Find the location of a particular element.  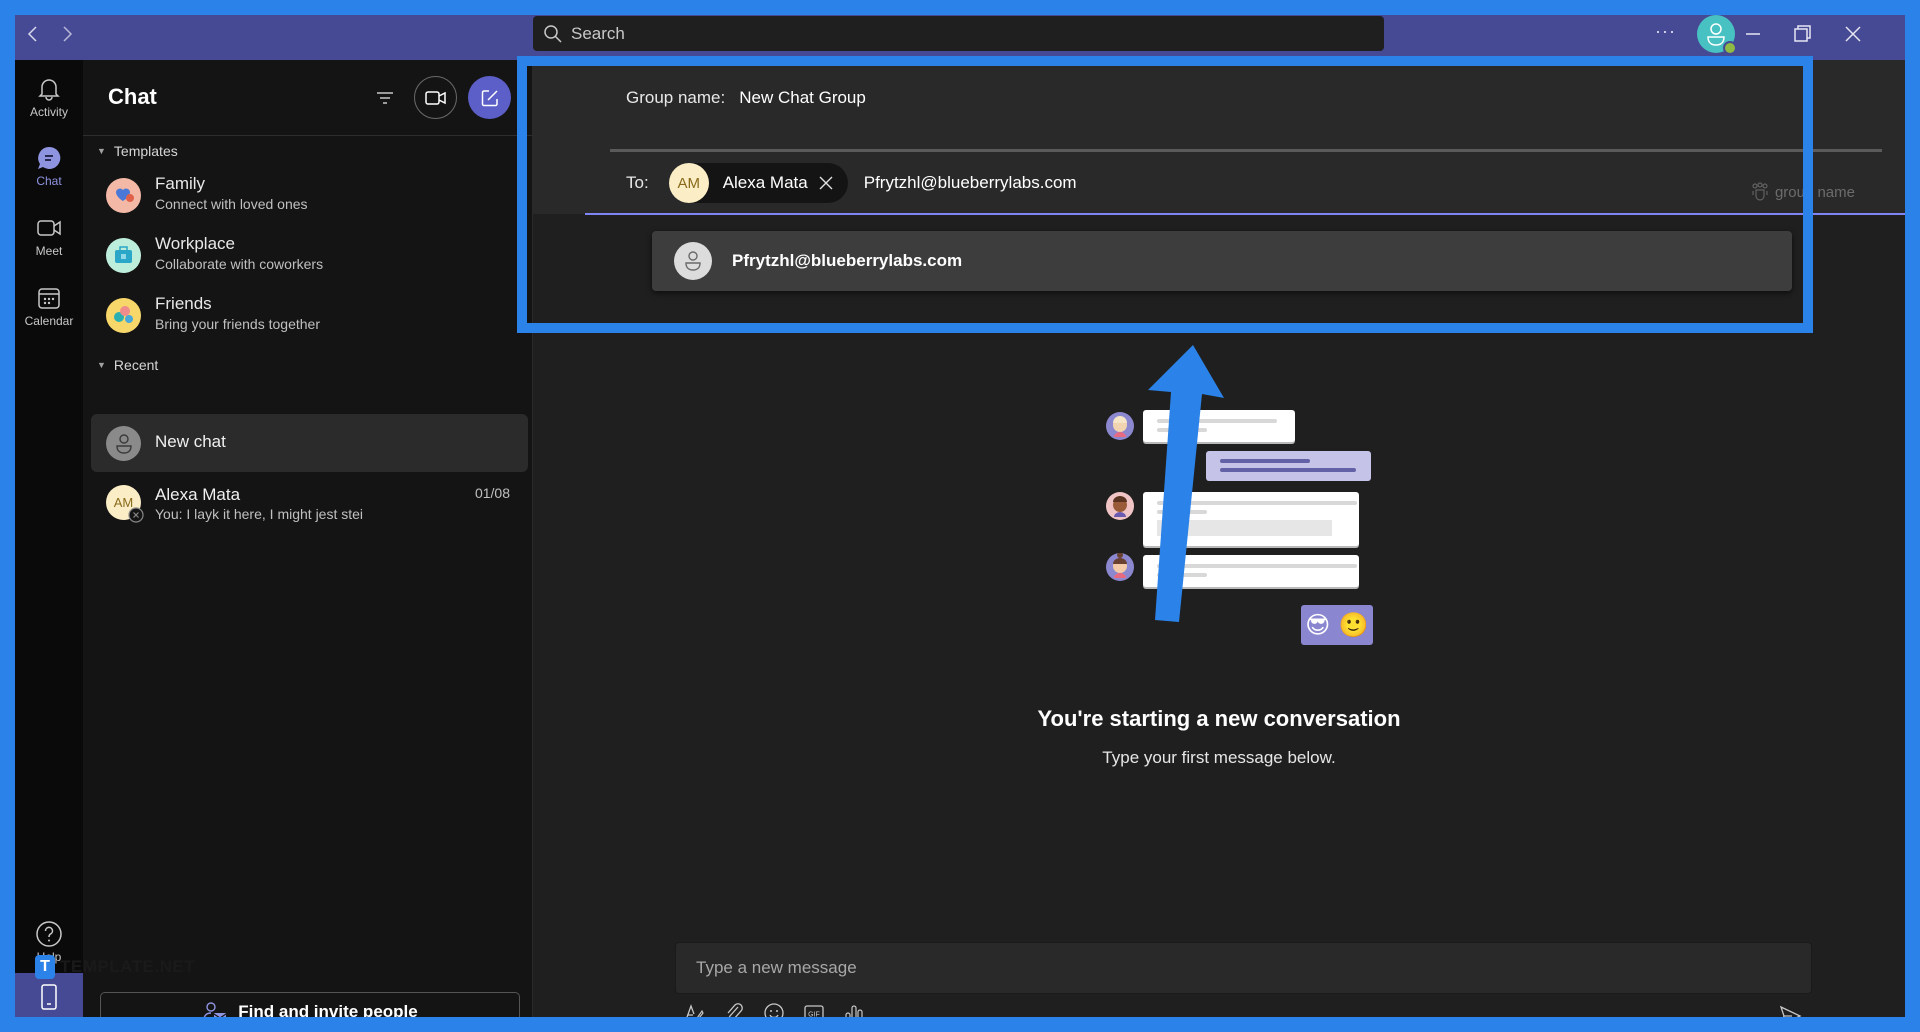

calendar-icon is located at coordinates (49, 298).